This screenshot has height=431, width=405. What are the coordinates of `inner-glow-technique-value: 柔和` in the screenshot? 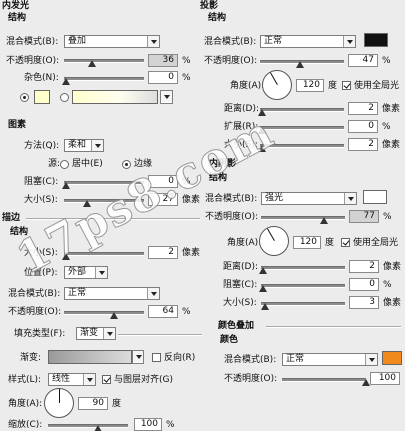 It's located at (77, 145).